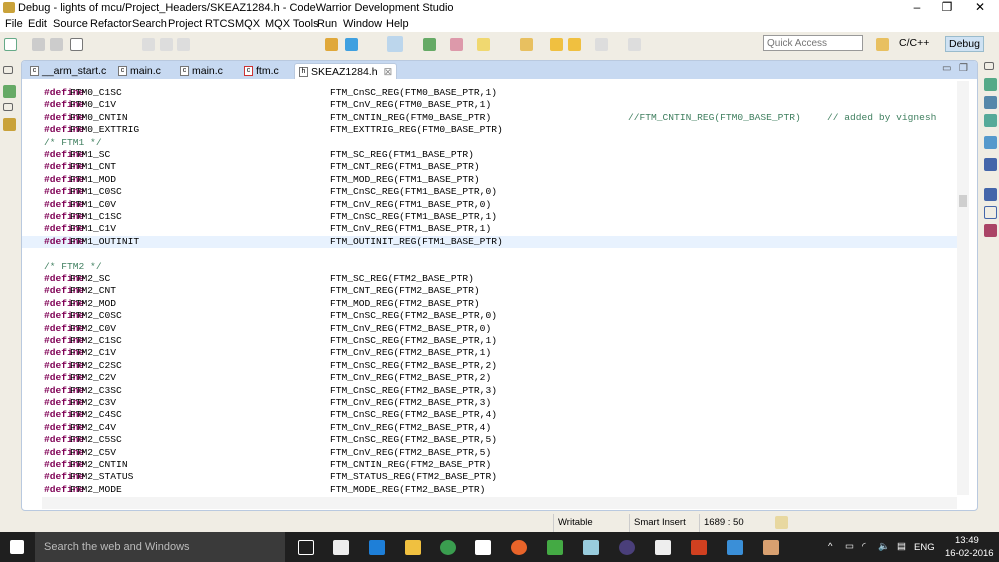  I want to click on windows-start-icon, so click(17, 547).